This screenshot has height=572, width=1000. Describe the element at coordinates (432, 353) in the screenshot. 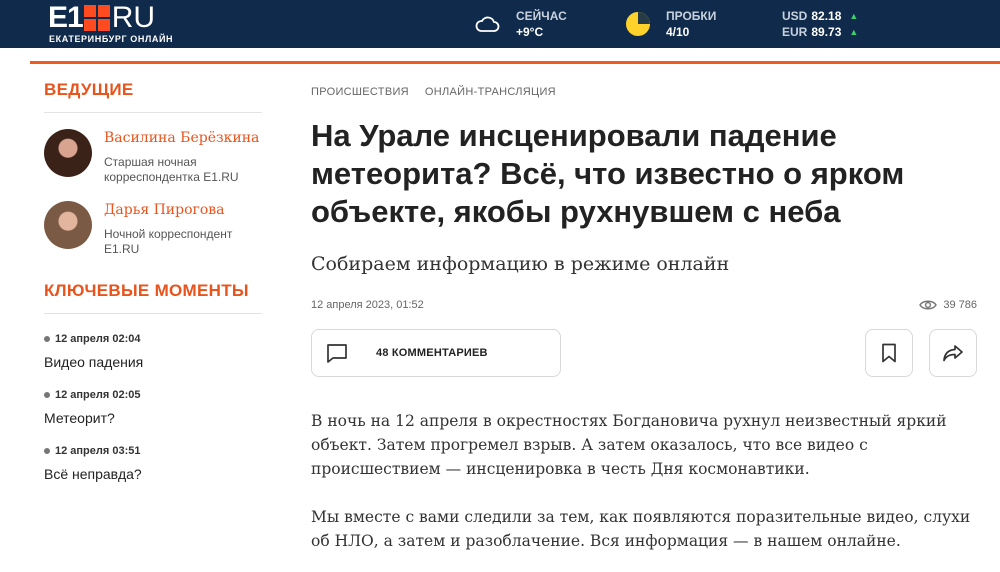

I see `comments-label: 48 КОММЕНТАРИЕВ` at that location.